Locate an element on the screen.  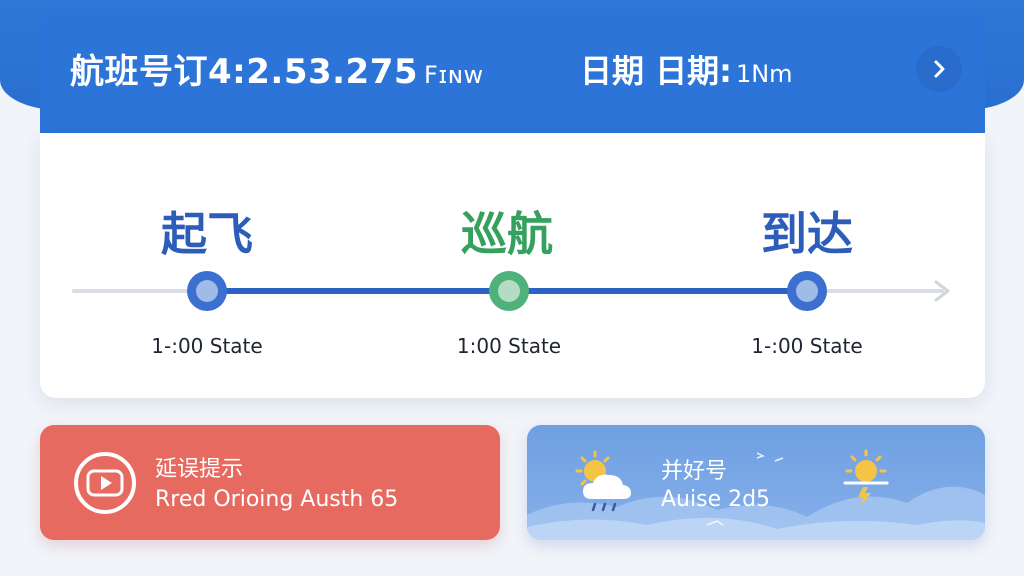
stage-label-arrival: 到达 is located at coordinates (807, 234).